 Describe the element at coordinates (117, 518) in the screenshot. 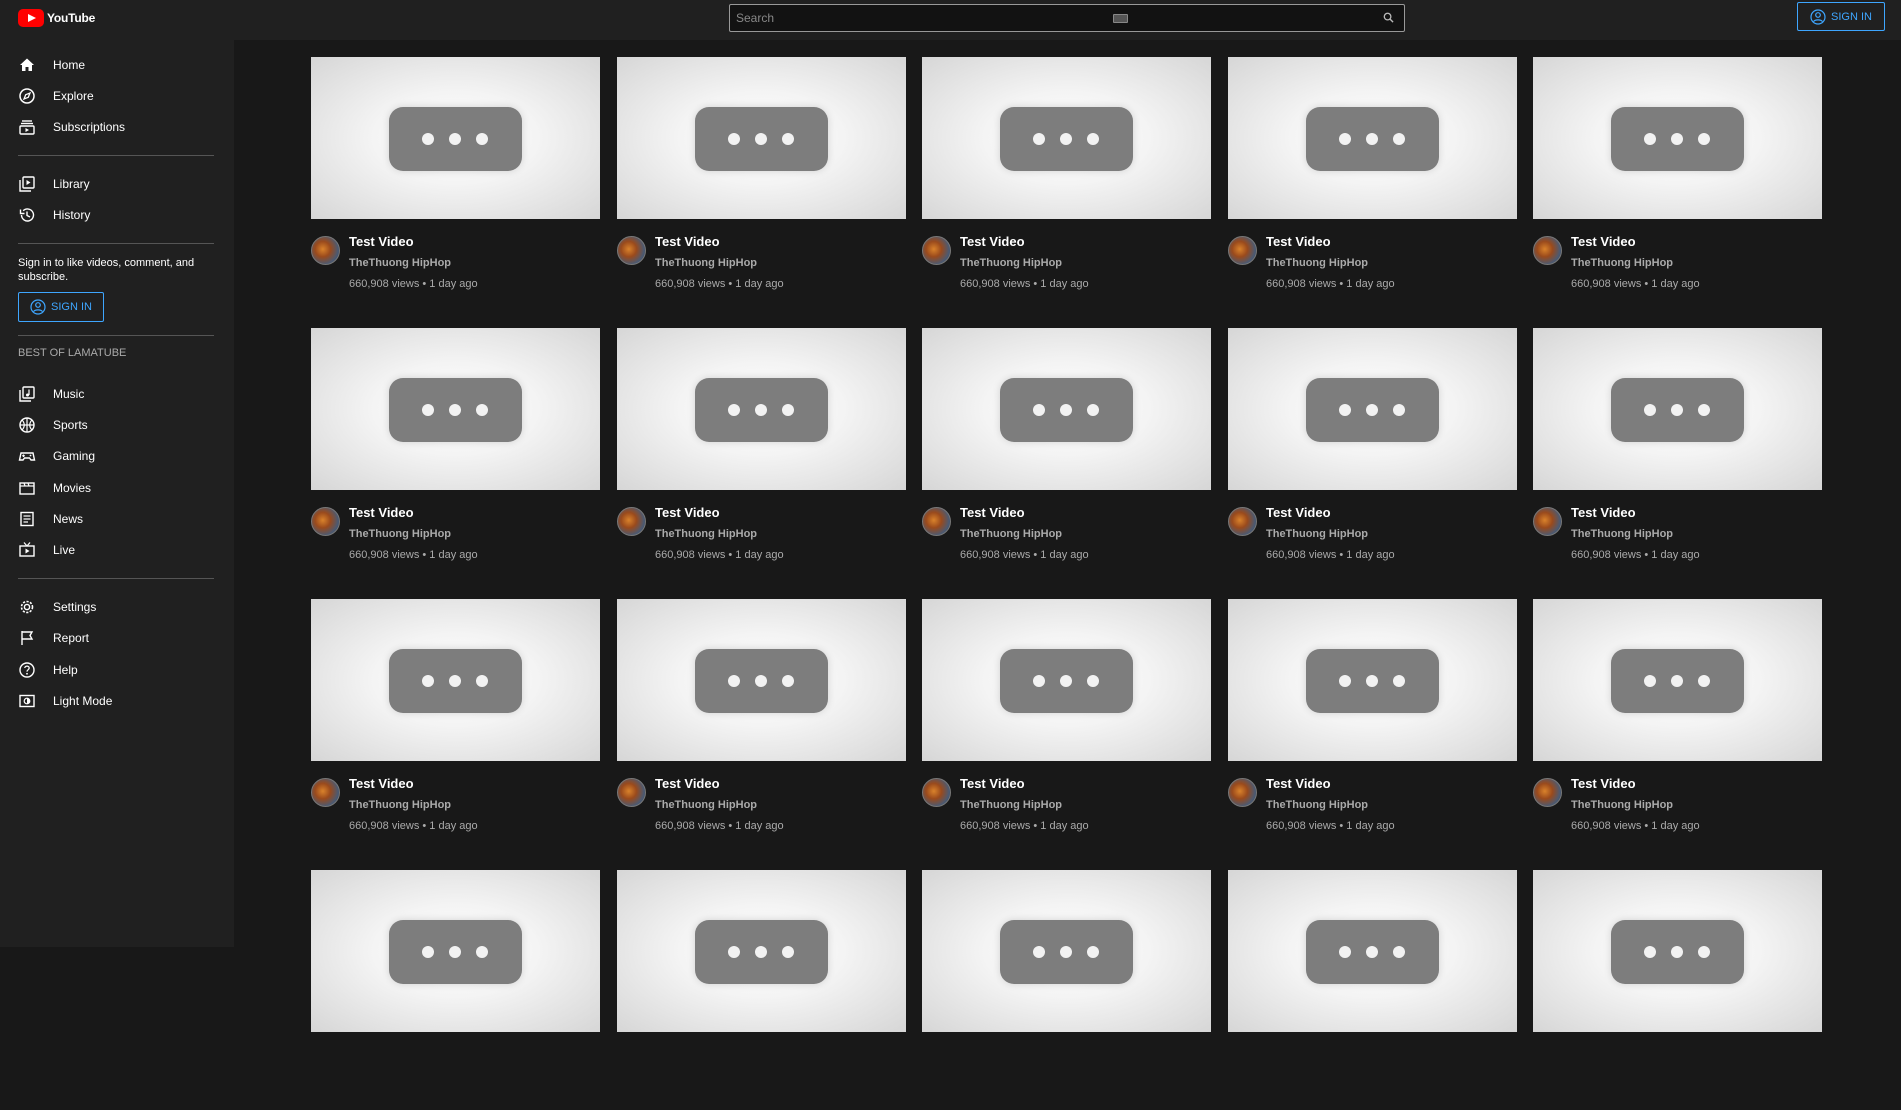

I see `sidebar-item-news: News` at that location.